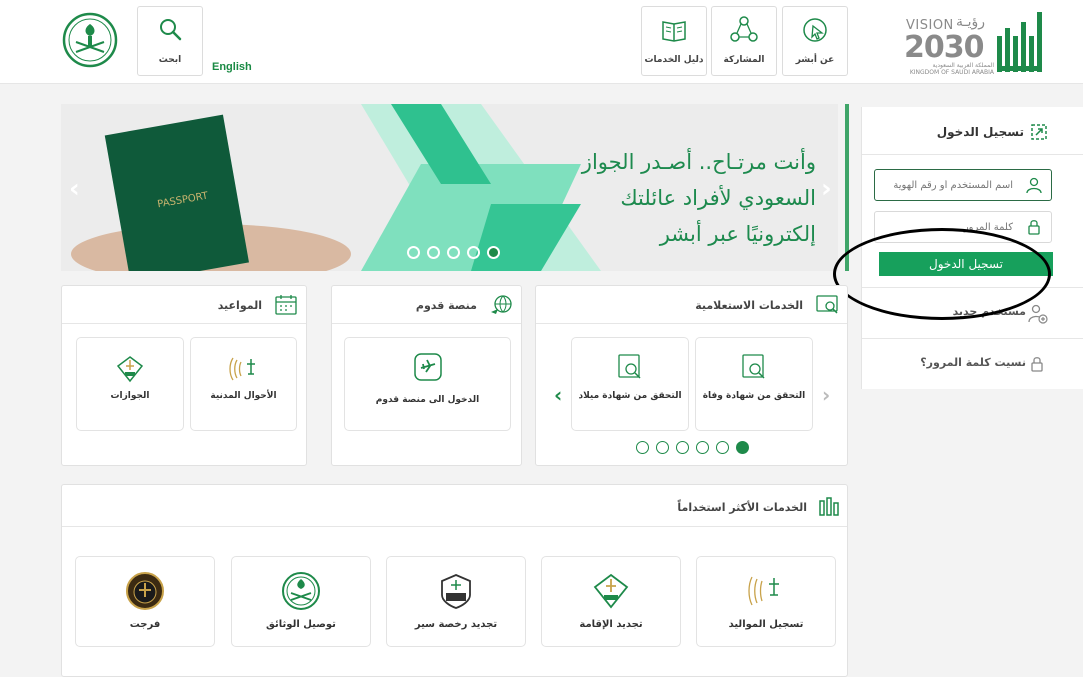 This screenshot has width=1083, height=677. I want to click on user-icon, so click(1034, 185).